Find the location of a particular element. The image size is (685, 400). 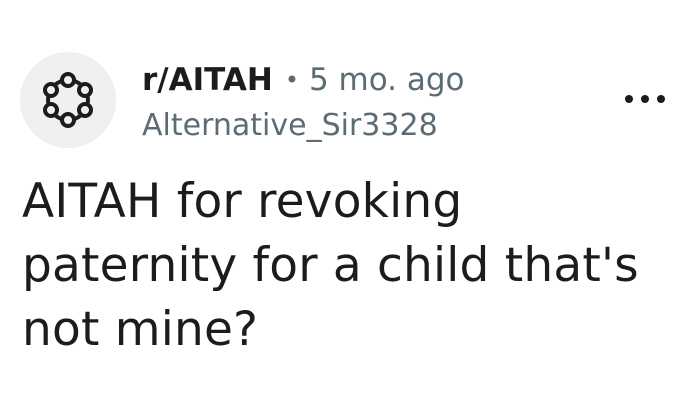

subreddit-ring-icon is located at coordinates (68, 100).